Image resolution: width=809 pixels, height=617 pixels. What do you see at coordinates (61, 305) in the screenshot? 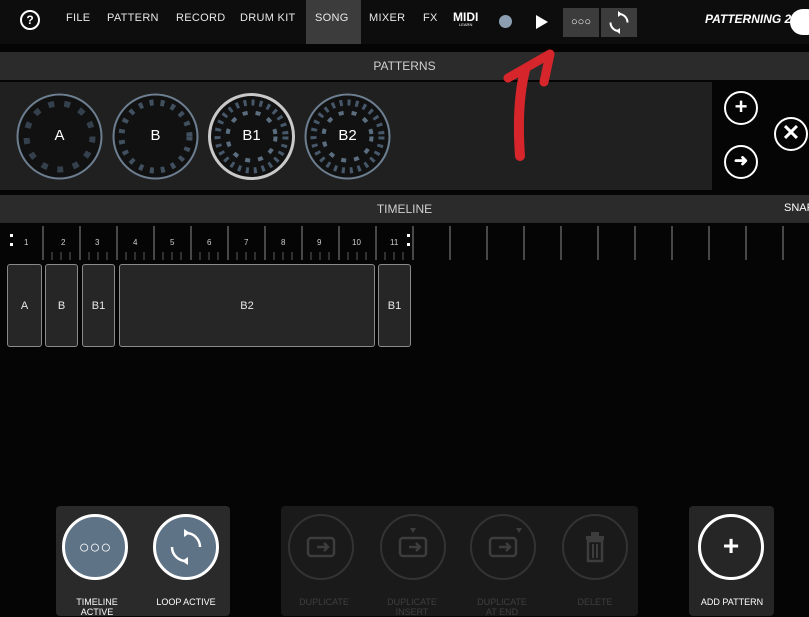
I see `timeline-block-b: B` at bounding box center [61, 305].